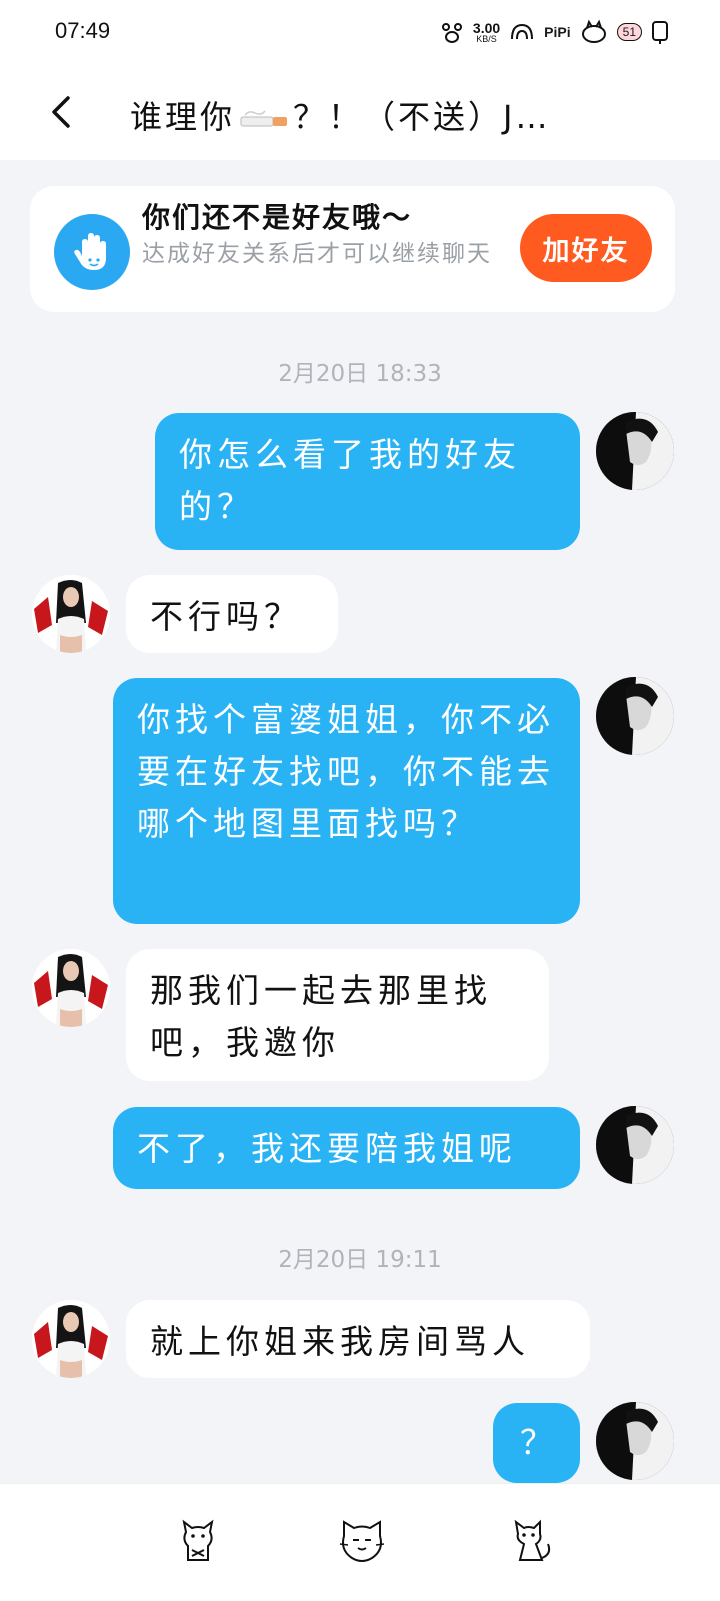  What do you see at coordinates (264, 118) in the screenshot?
I see `cigarette-icon` at bounding box center [264, 118].